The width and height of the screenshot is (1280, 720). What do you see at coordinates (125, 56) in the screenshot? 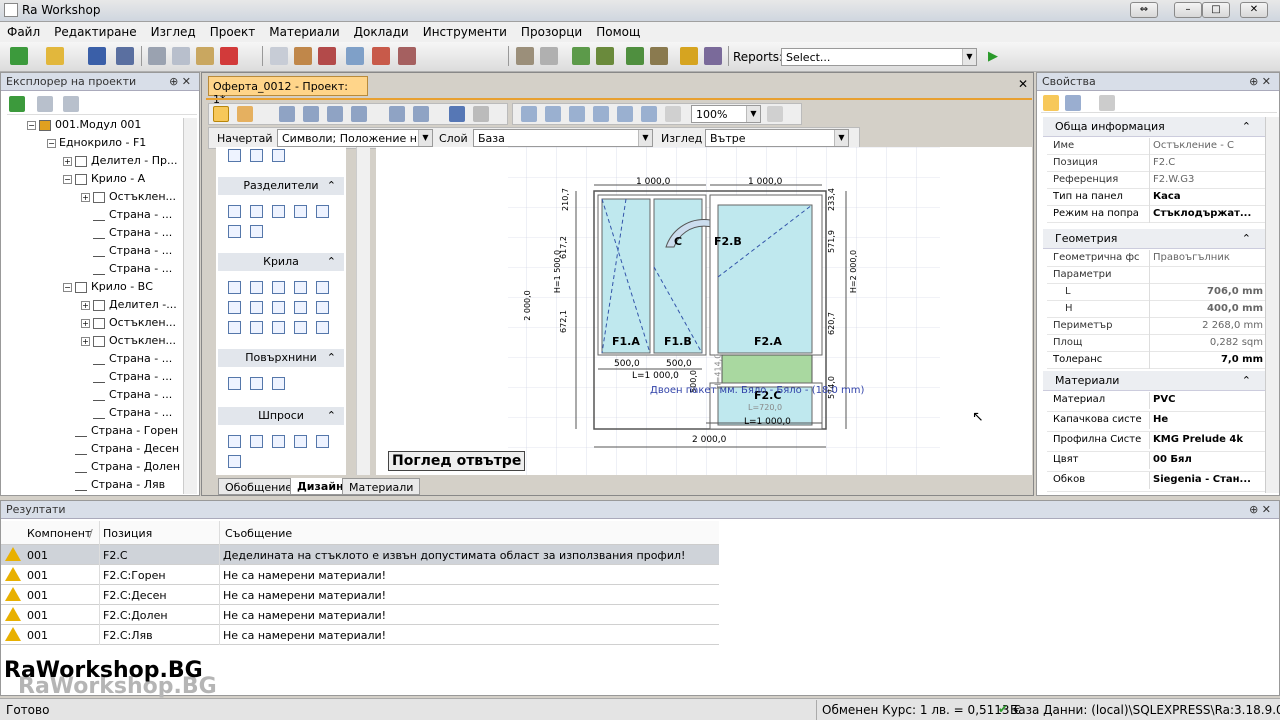
I see `save-all-icon` at bounding box center [125, 56].